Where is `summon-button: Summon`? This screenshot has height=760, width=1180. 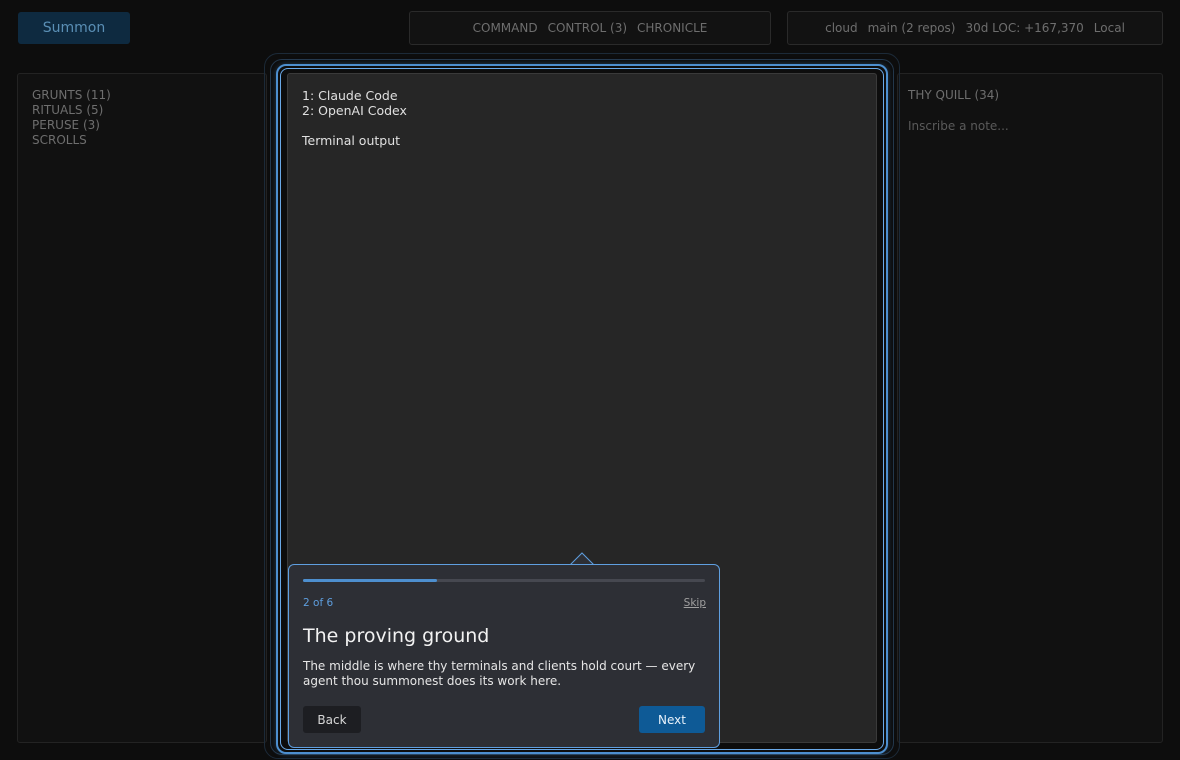
summon-button: Summon is located at coordinates (74, 28).